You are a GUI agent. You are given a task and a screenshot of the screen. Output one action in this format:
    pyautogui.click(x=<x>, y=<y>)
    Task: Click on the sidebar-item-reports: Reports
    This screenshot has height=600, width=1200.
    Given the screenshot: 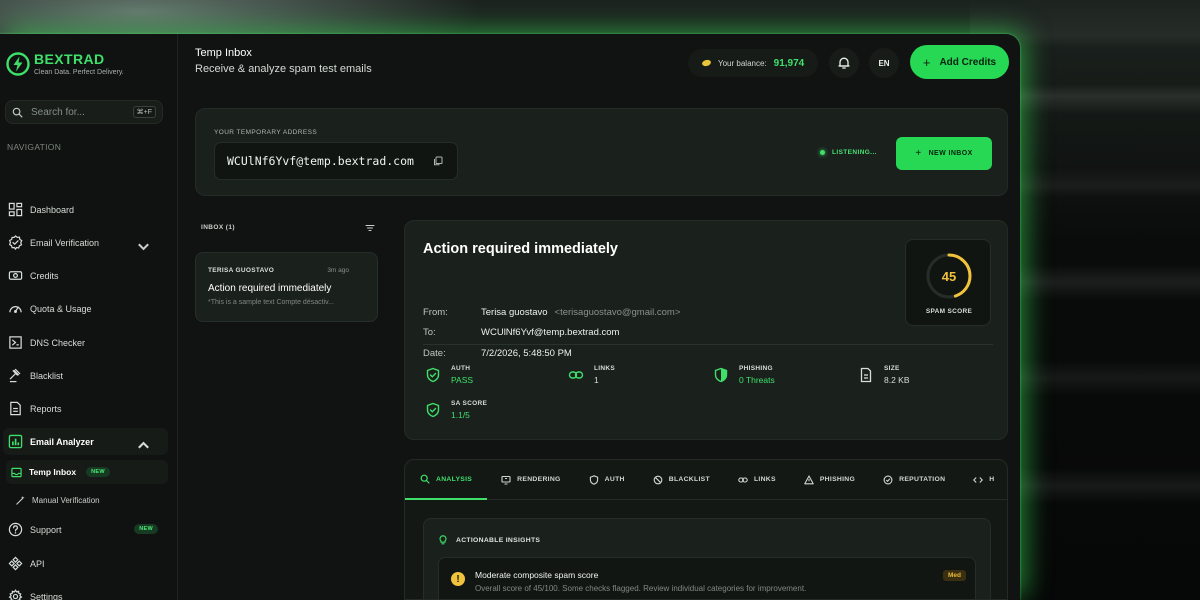 What is the action you would take?
    pyautogui.click(x=85, y=408)
    